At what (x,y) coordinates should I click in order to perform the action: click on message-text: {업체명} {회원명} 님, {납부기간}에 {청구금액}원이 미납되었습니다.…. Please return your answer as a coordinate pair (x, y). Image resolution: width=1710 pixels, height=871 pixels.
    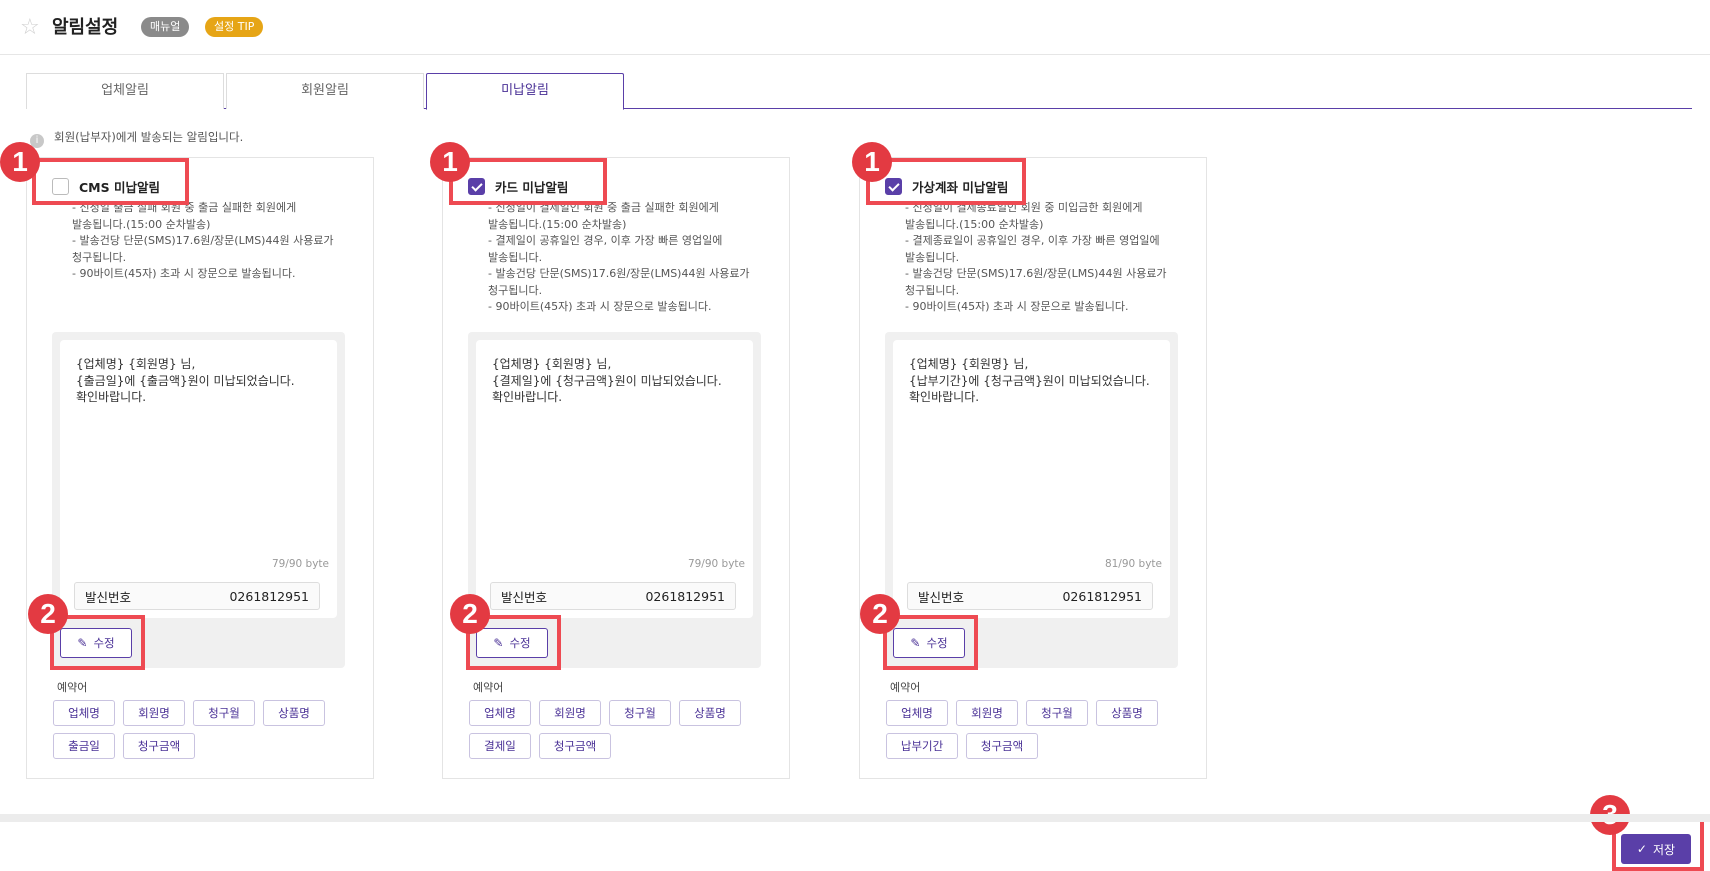
    Looking at the image, I should click on (1029, 380).